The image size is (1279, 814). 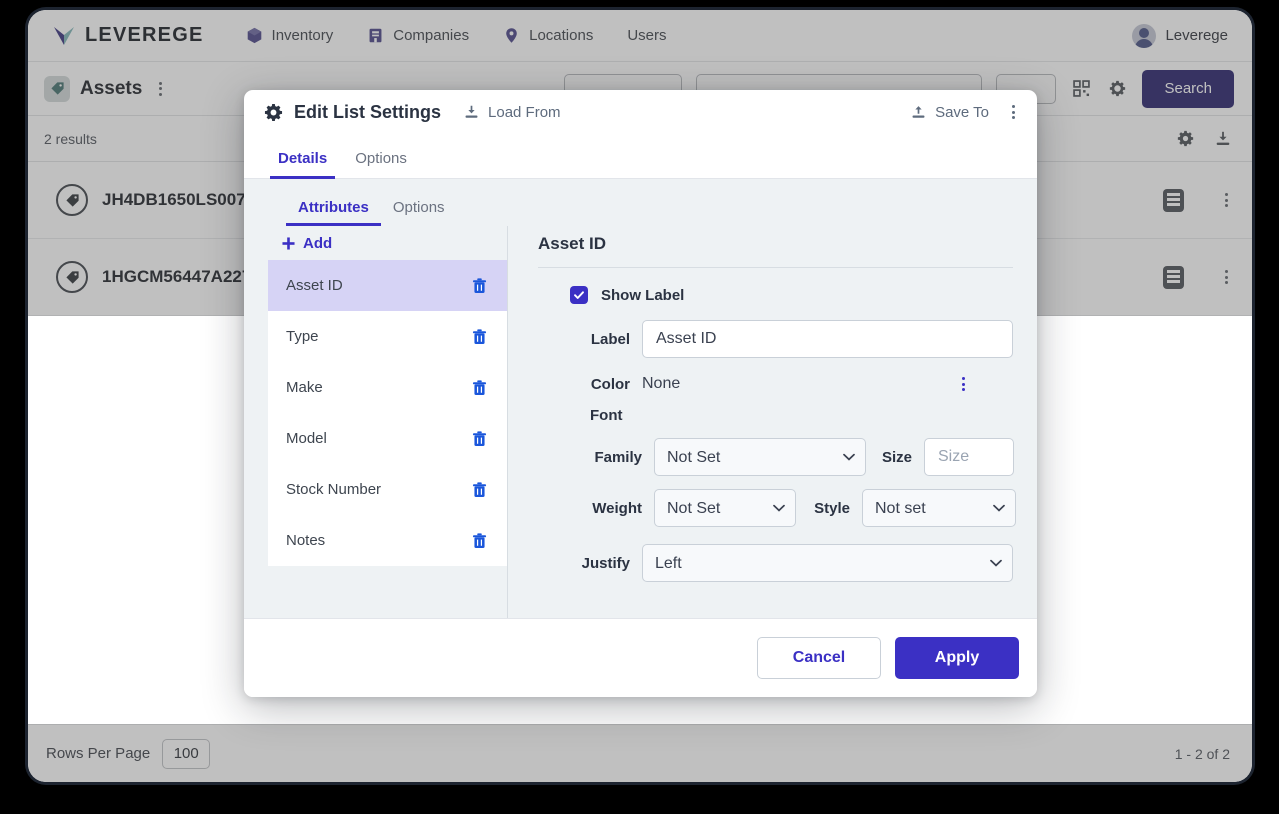 I want to click on justify-select: Left, so click(x=827, y=563).